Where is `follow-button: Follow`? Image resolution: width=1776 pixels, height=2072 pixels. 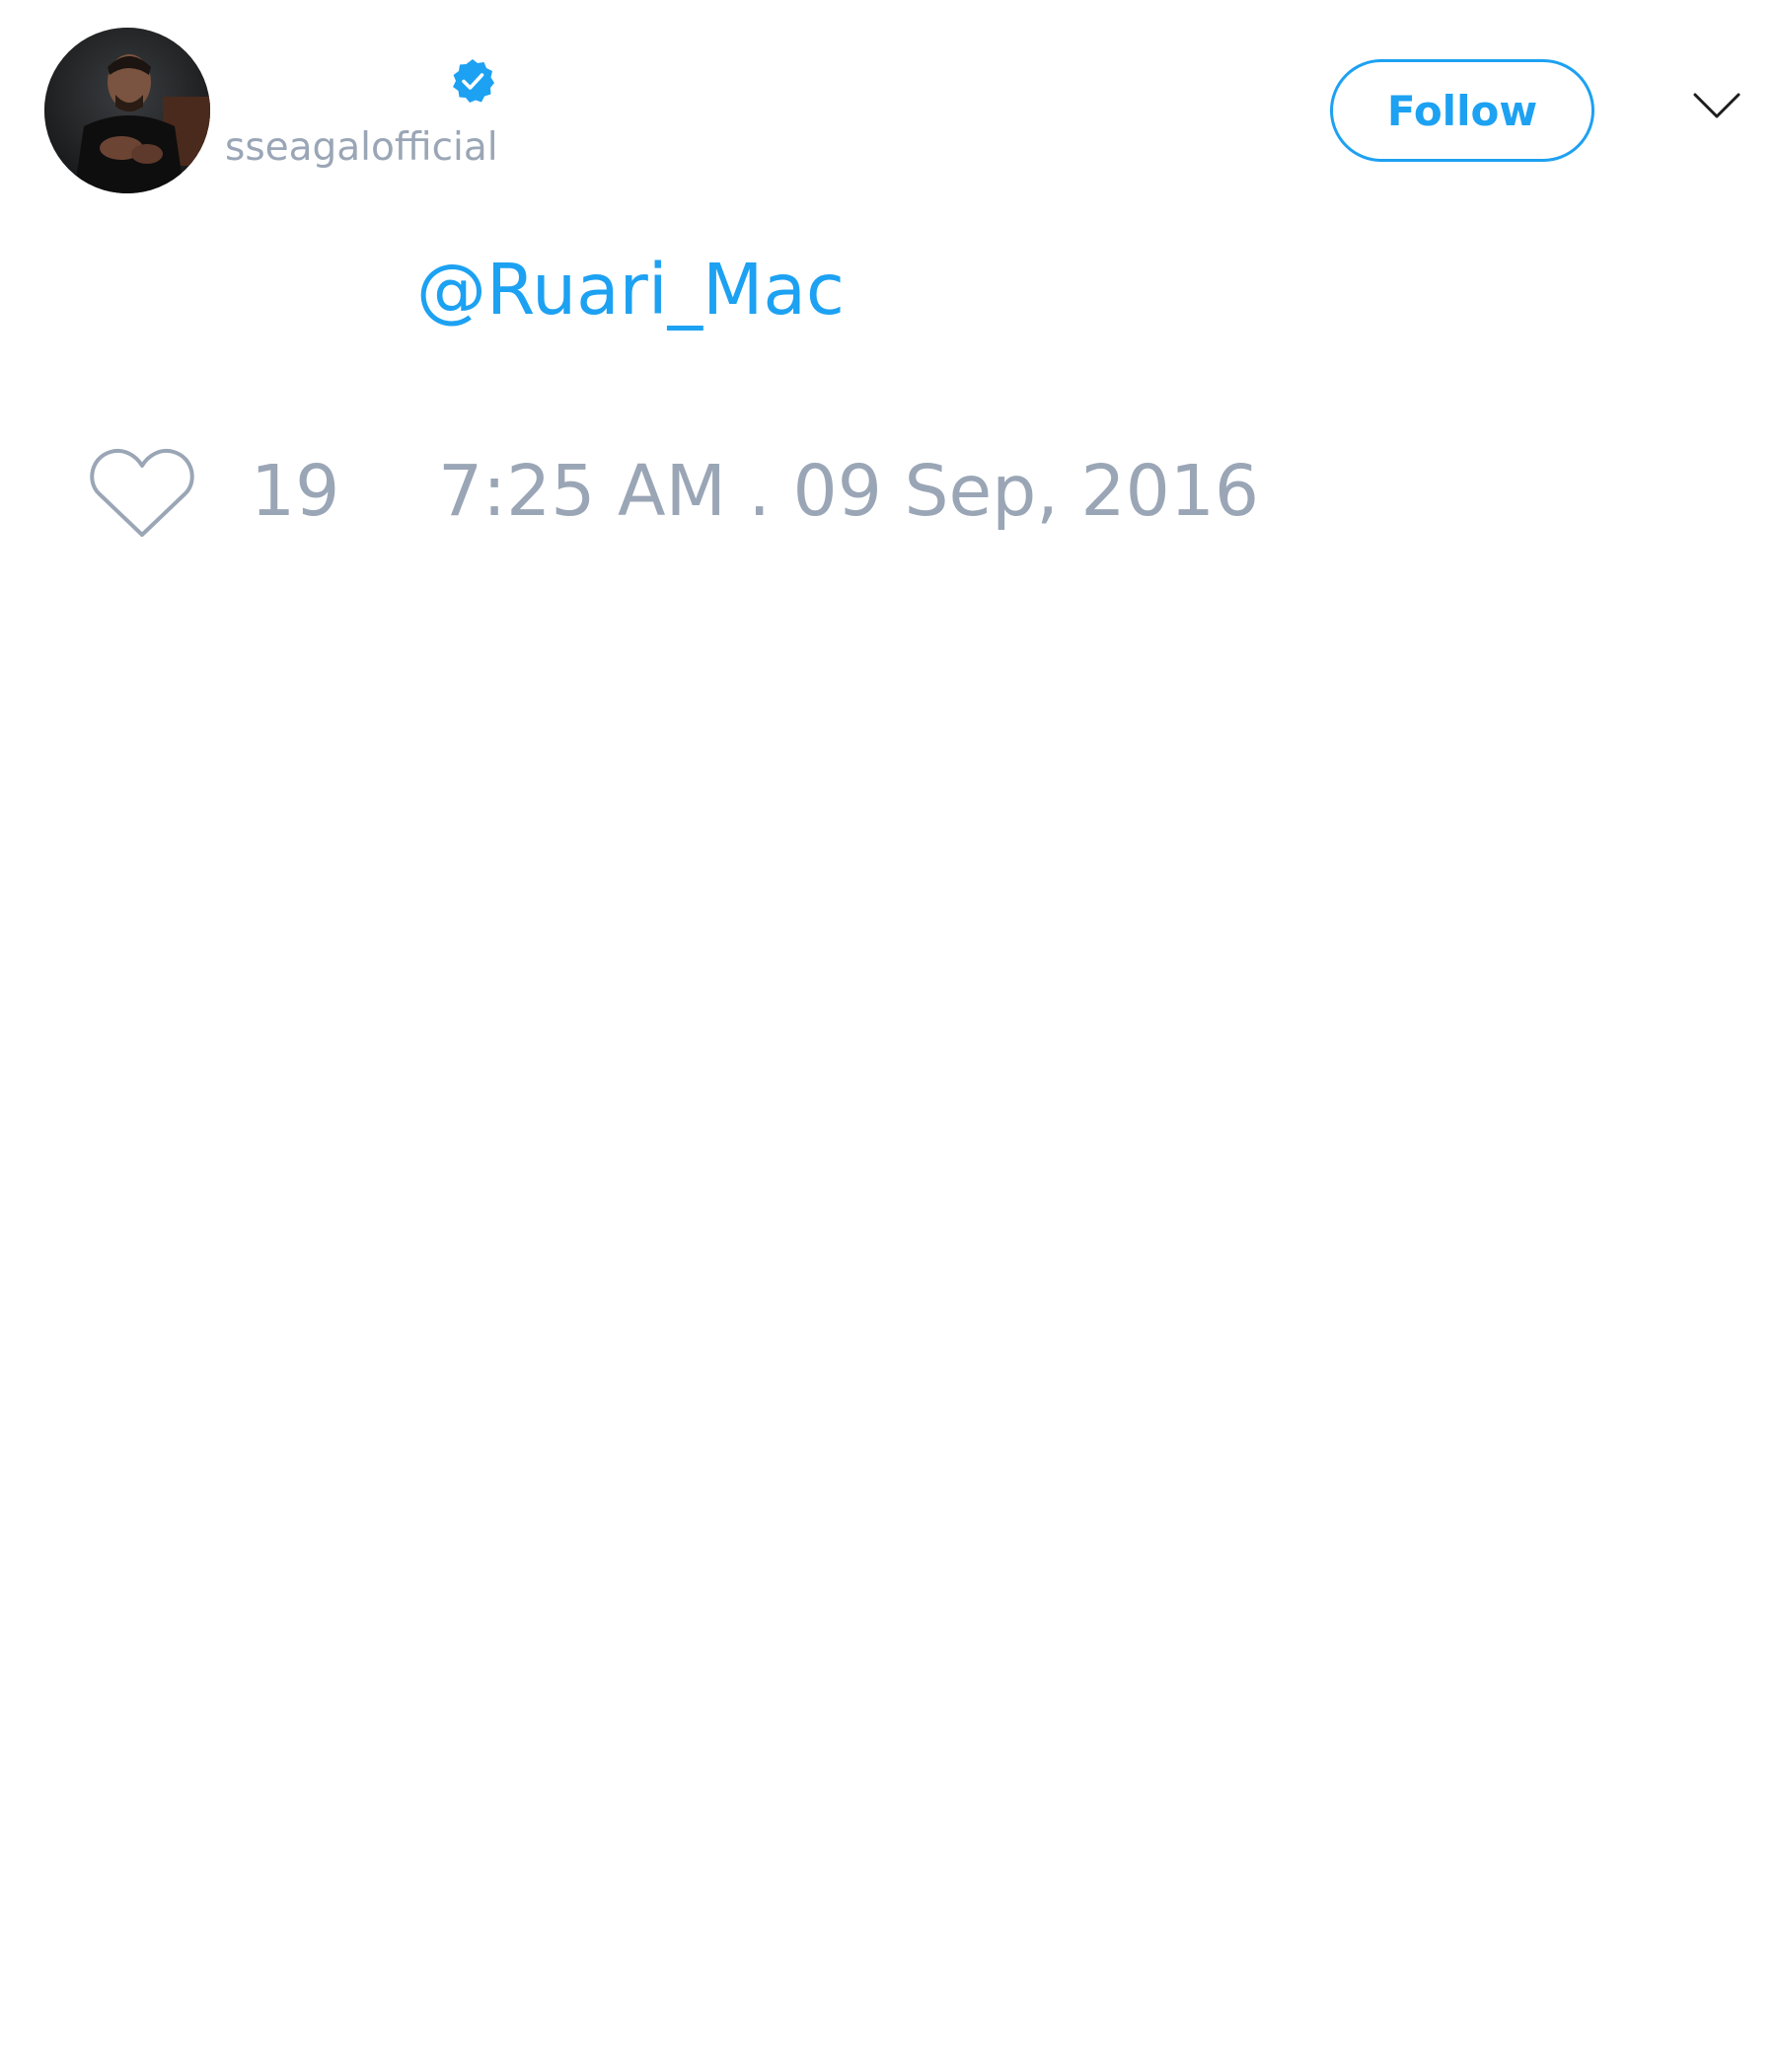 follow-button: Follow is located at coordinates (1462, 111).